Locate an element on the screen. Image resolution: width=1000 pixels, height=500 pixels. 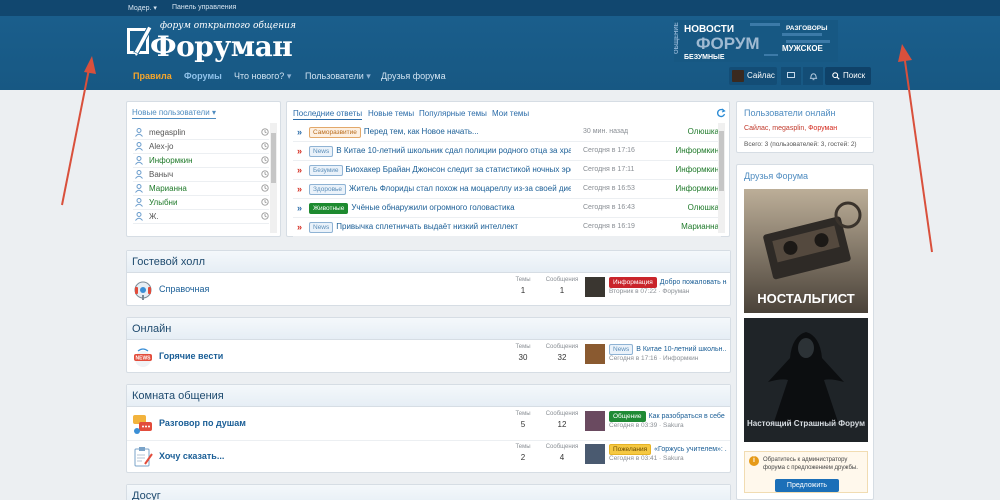
prefix-badge: Общение is located at coordinates (627, 416).